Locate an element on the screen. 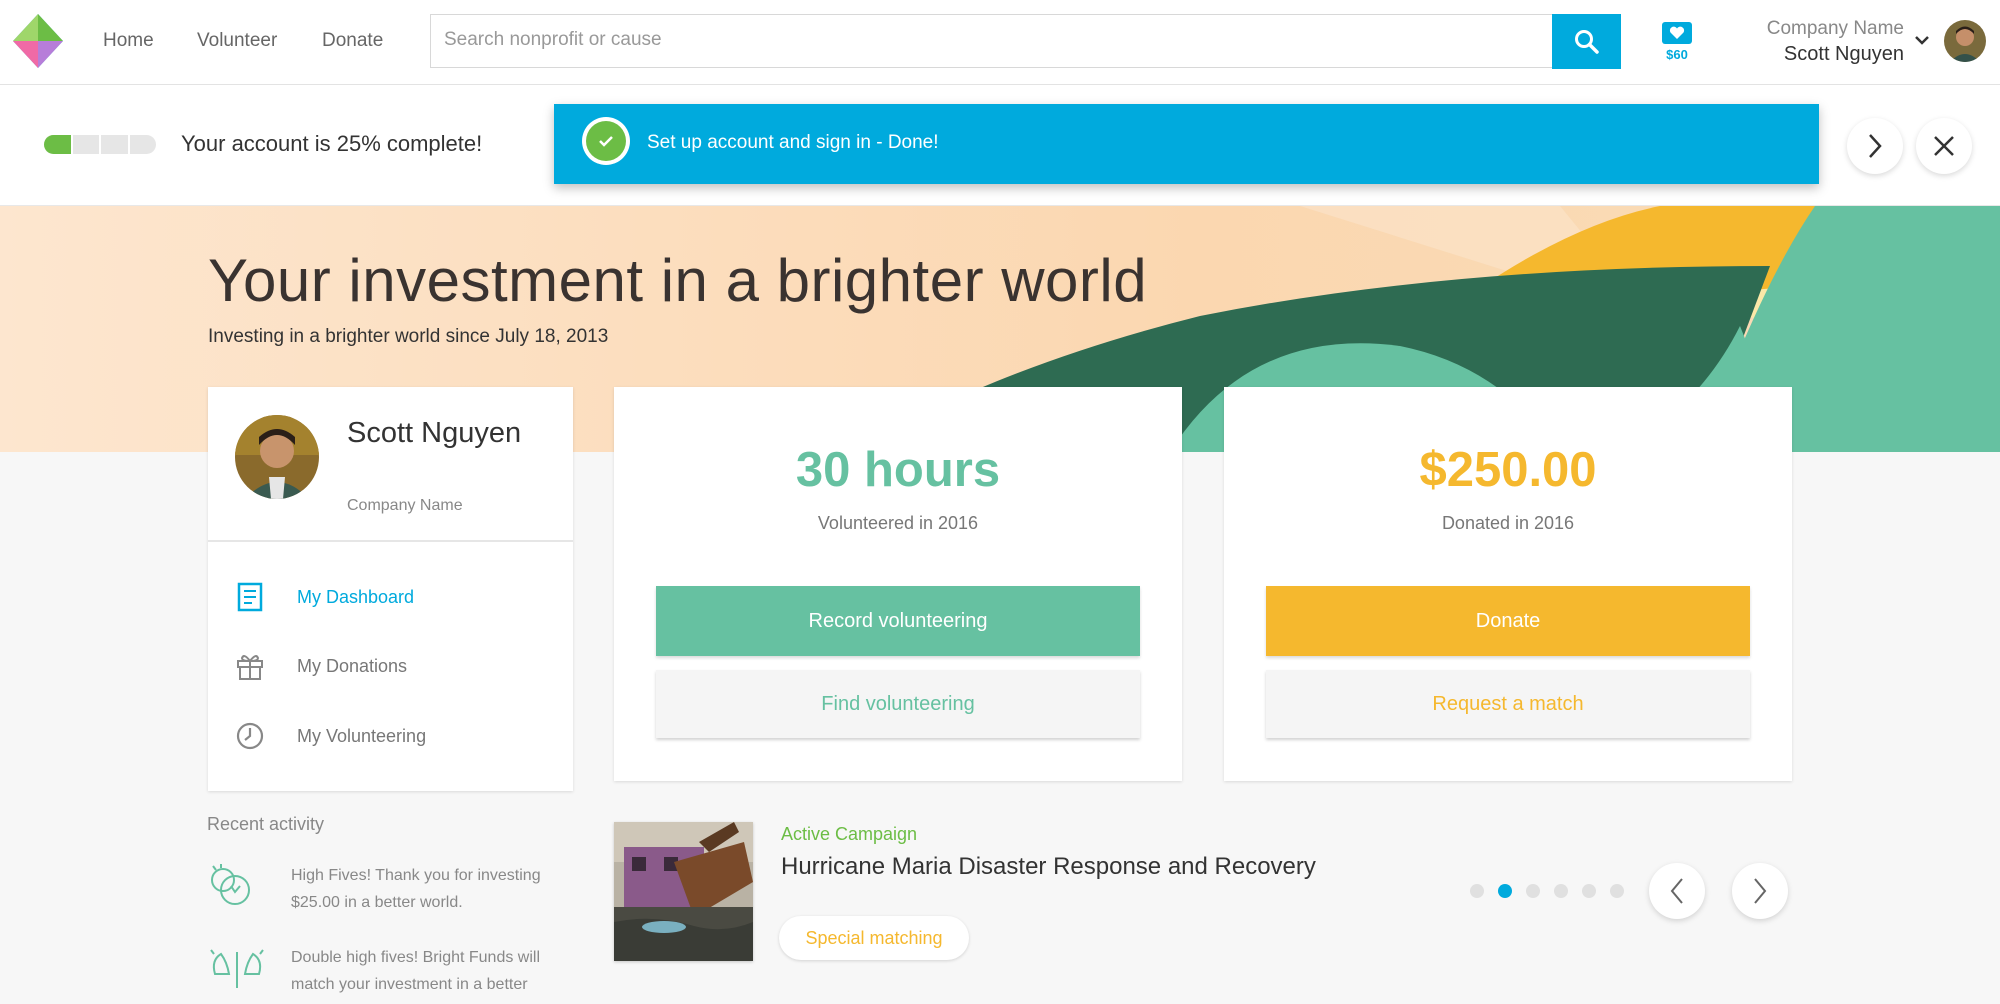  carousel-dots is located at coordinates (1547, 891).